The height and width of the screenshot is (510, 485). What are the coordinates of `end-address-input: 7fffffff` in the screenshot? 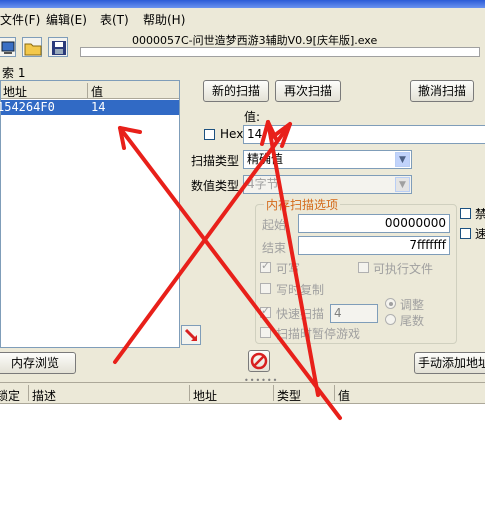 It's located at (374, 245).